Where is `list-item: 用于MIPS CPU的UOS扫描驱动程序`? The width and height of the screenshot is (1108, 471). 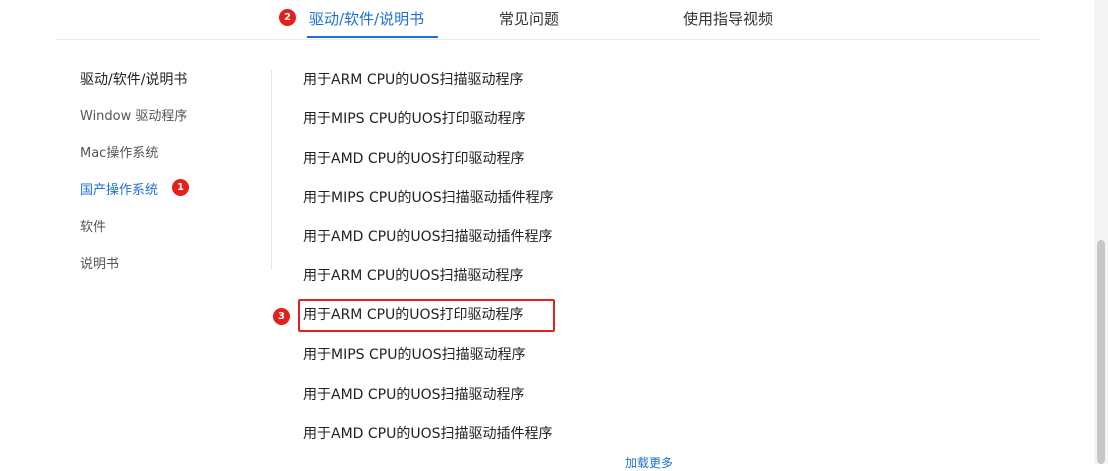 list-item: 用于MIPS CPU的UOS扫描驱动程序 is located at coordinates (414, 355).